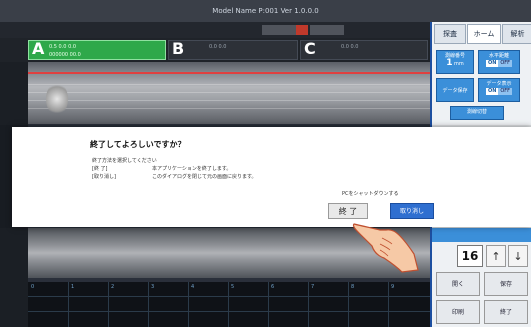 The height and width of the screenshot is (327, 531). Describe the element at coordinates (450, 34) in the screenshot. I see `tab-survey: 探査` at that location.